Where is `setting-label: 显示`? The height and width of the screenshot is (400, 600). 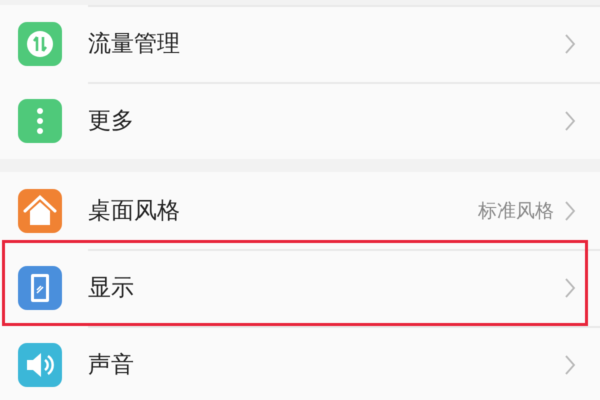 setting-label: 显示 is located at coordinates (111, 288).